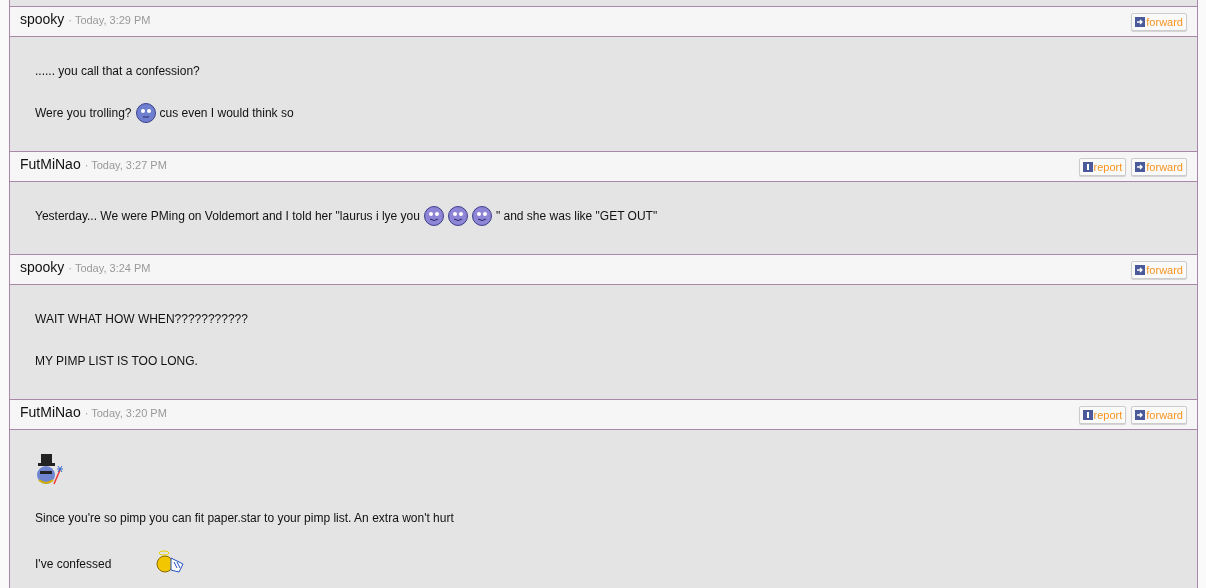 This screenshot has height=588, width=1206. I want to click on post-time: · Today, 3:27 PM, so click(125, 164).